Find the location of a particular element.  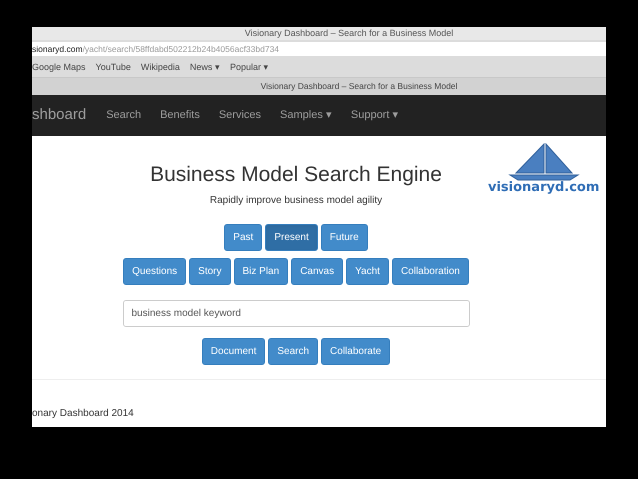

bookmark-link: News ▾ is located at coordinates (205, 67).